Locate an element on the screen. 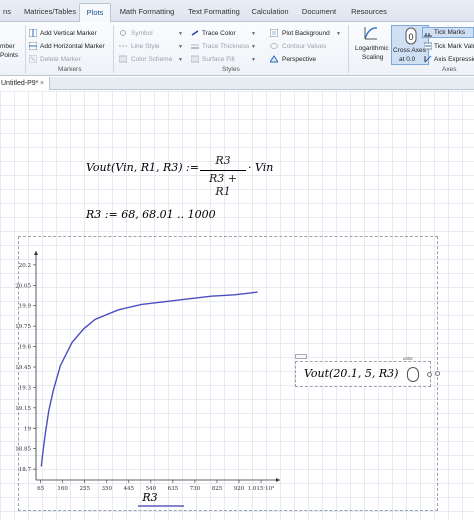 Image resolution: width=474 pixels, height=520 pixels. y-tick-label: 19.45 is located at coordinates (23, 368).